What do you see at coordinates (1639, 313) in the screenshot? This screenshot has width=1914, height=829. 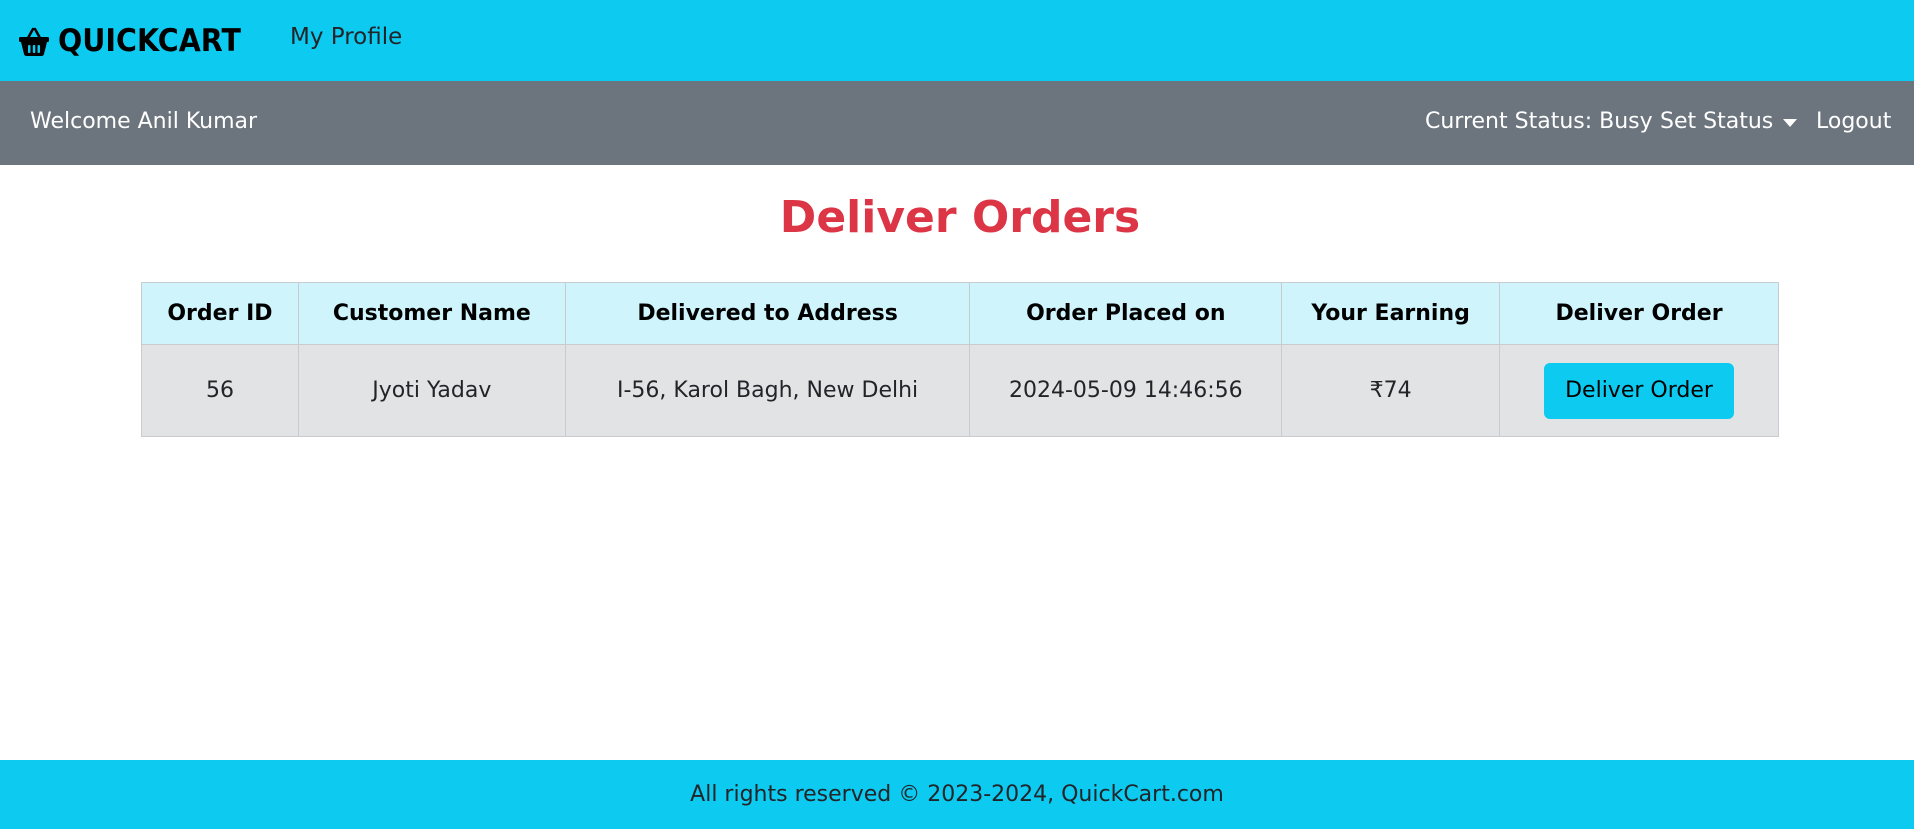 I see `column-header-deliver-order: Deliver Order` at bounding box center [1639, 313].